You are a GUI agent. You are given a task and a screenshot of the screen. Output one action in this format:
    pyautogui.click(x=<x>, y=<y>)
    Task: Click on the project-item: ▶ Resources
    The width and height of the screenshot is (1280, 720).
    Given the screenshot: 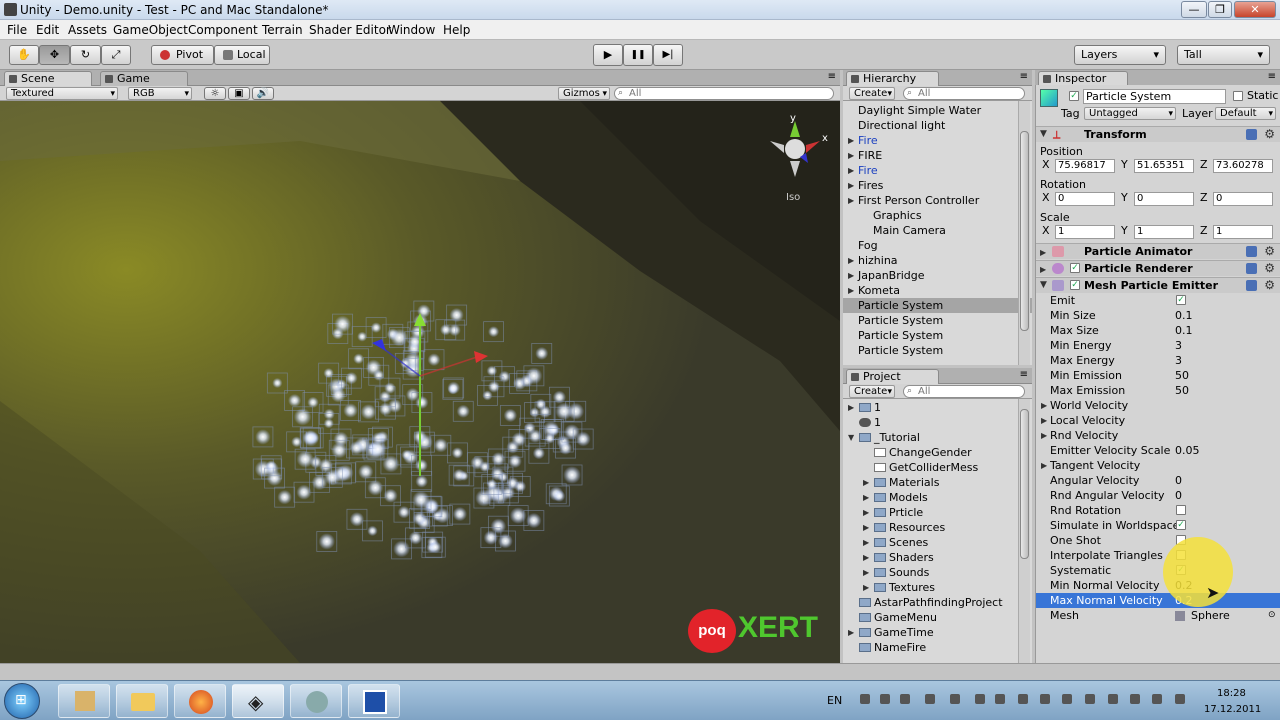 What is the action you would take?
    pyautogui.click(x=937, y=527)
    